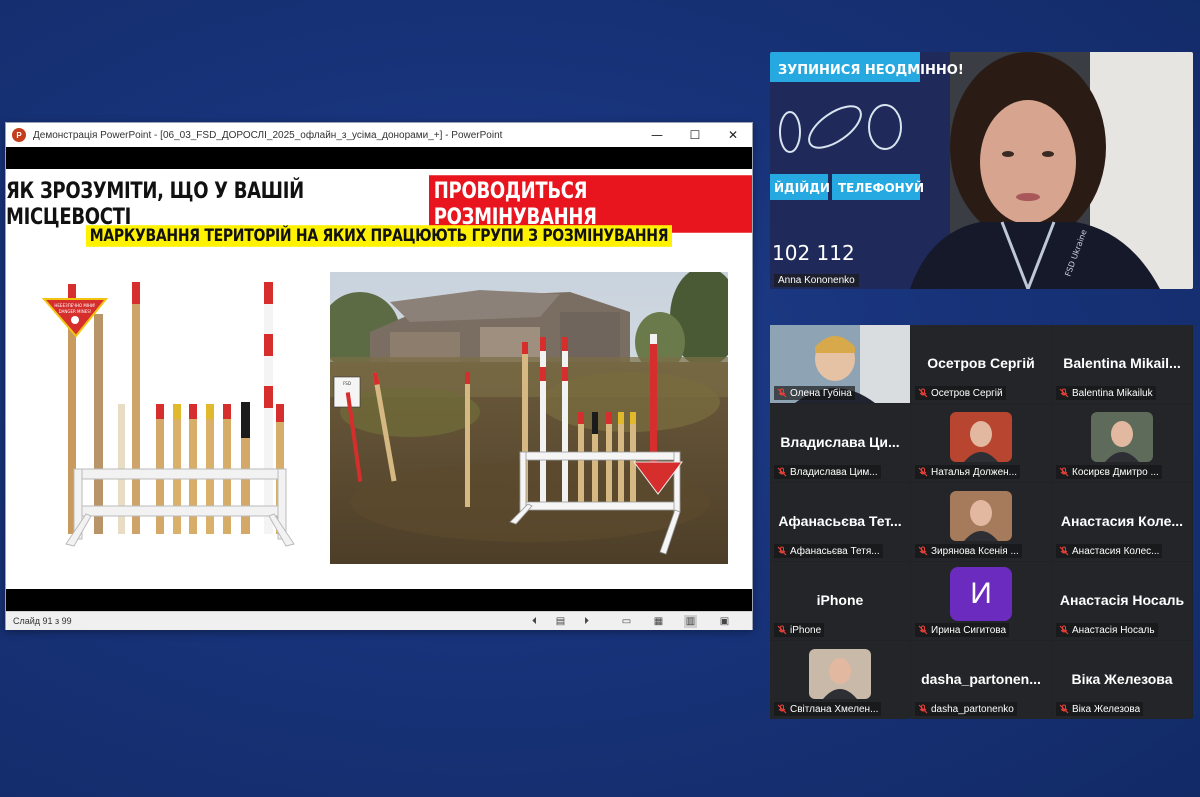  What do you see at coordinates (529, 418) in the screenshot?
I see `demining-field-photo: FSD` at bounding box center [529, 418].